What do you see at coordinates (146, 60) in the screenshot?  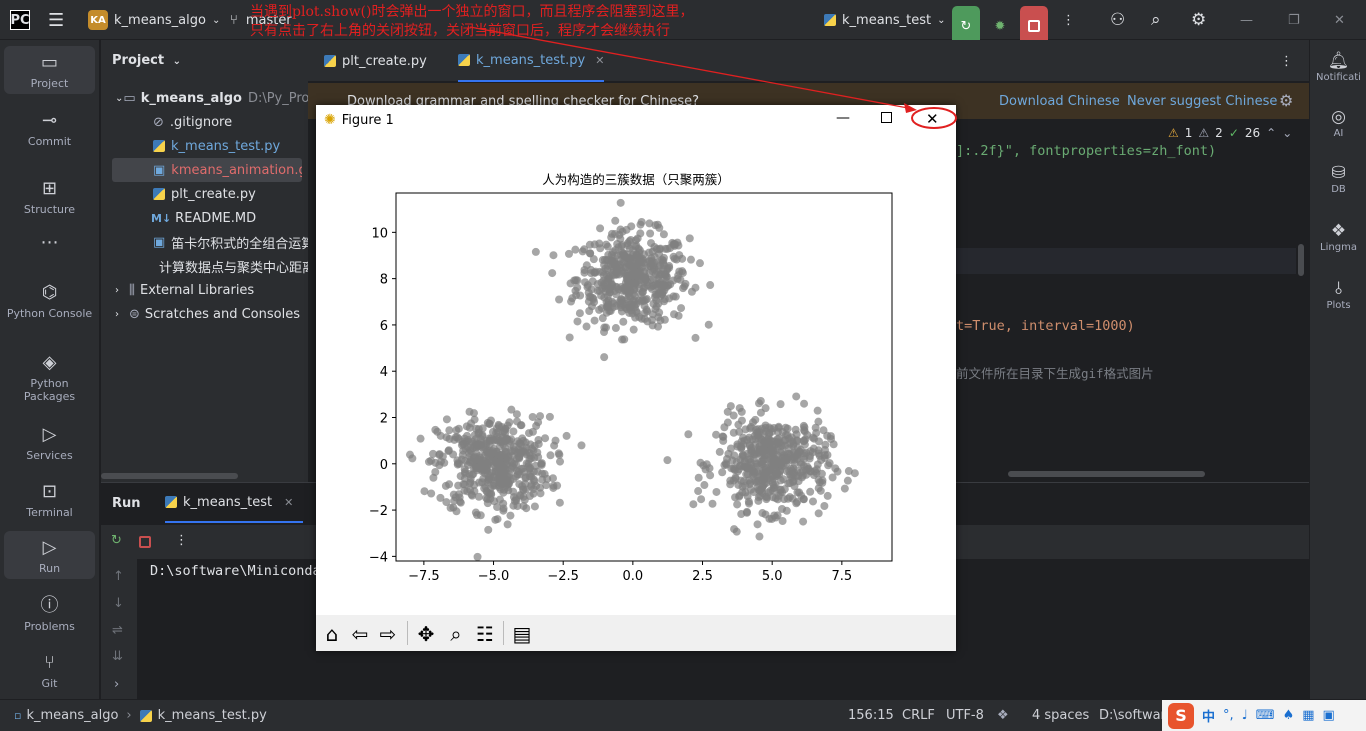 I see `project-panel-title: Project ⌄` at bounding box center [146, 60].